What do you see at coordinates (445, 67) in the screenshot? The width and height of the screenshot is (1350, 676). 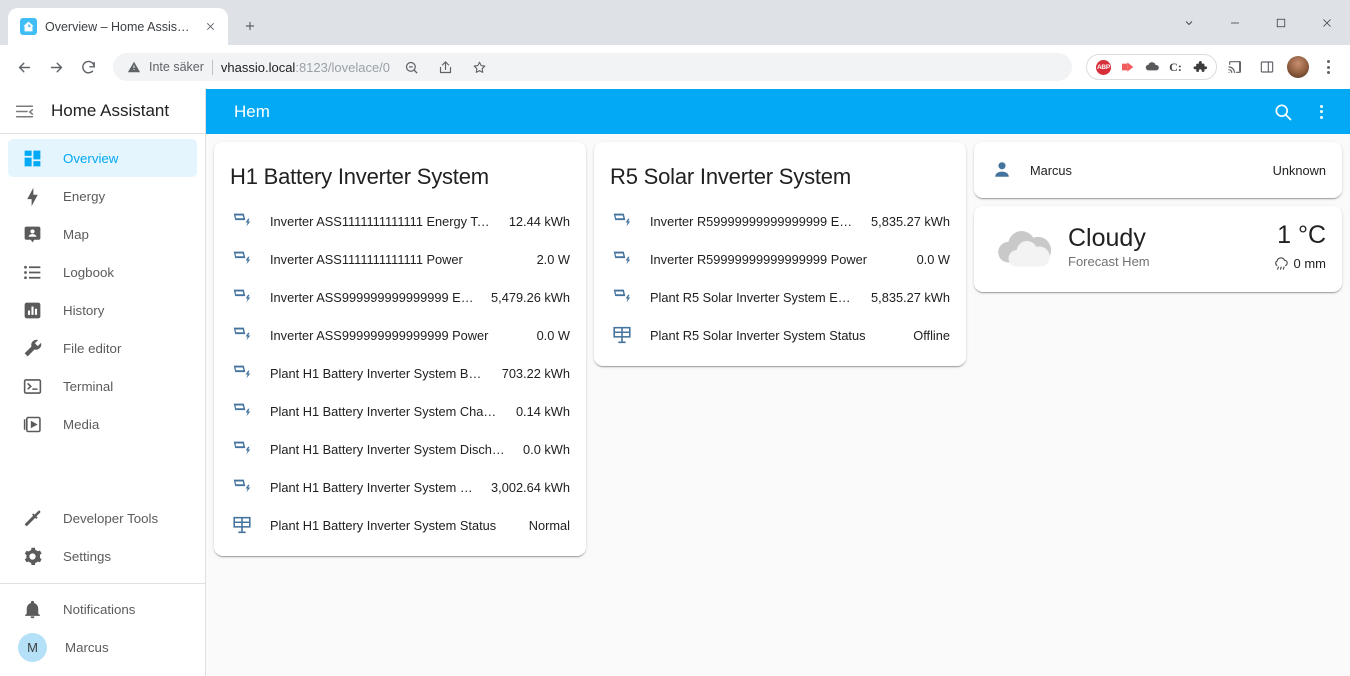 I see `share-icon` at bounding box center [445, 67].